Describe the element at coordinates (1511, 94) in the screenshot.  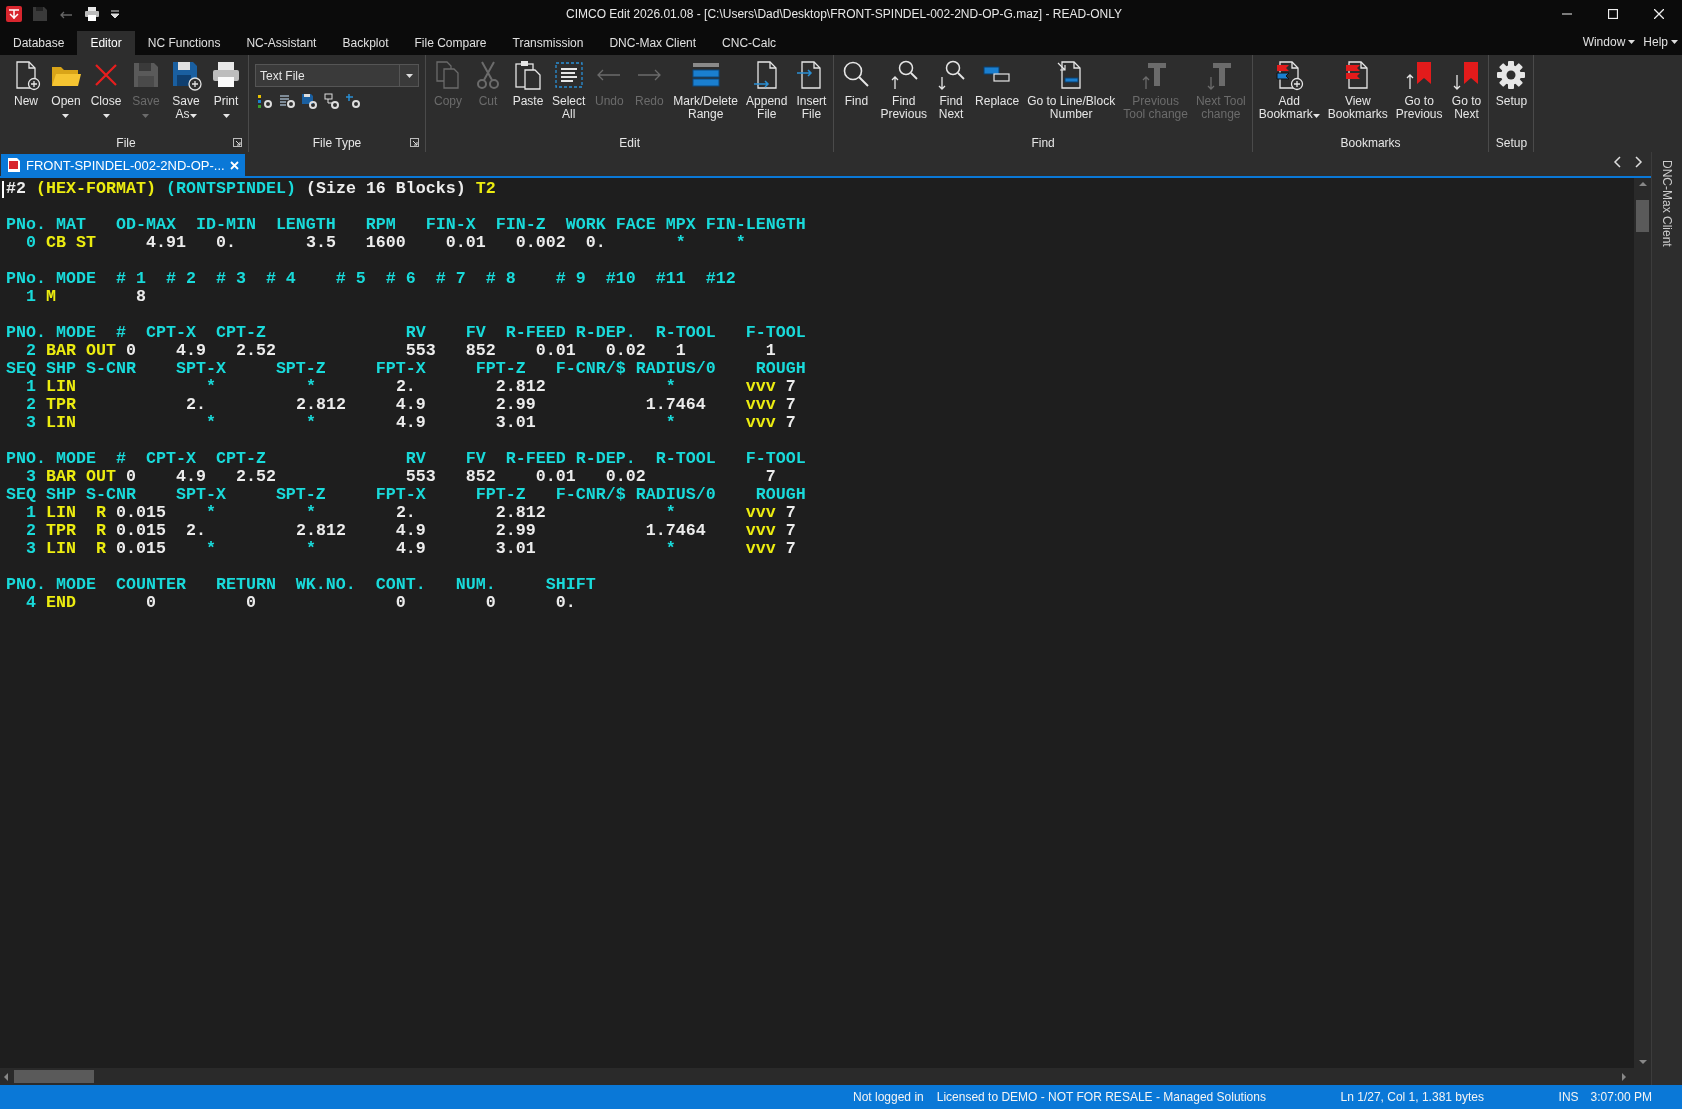
I see `ribbon-button: Setup` at that location.